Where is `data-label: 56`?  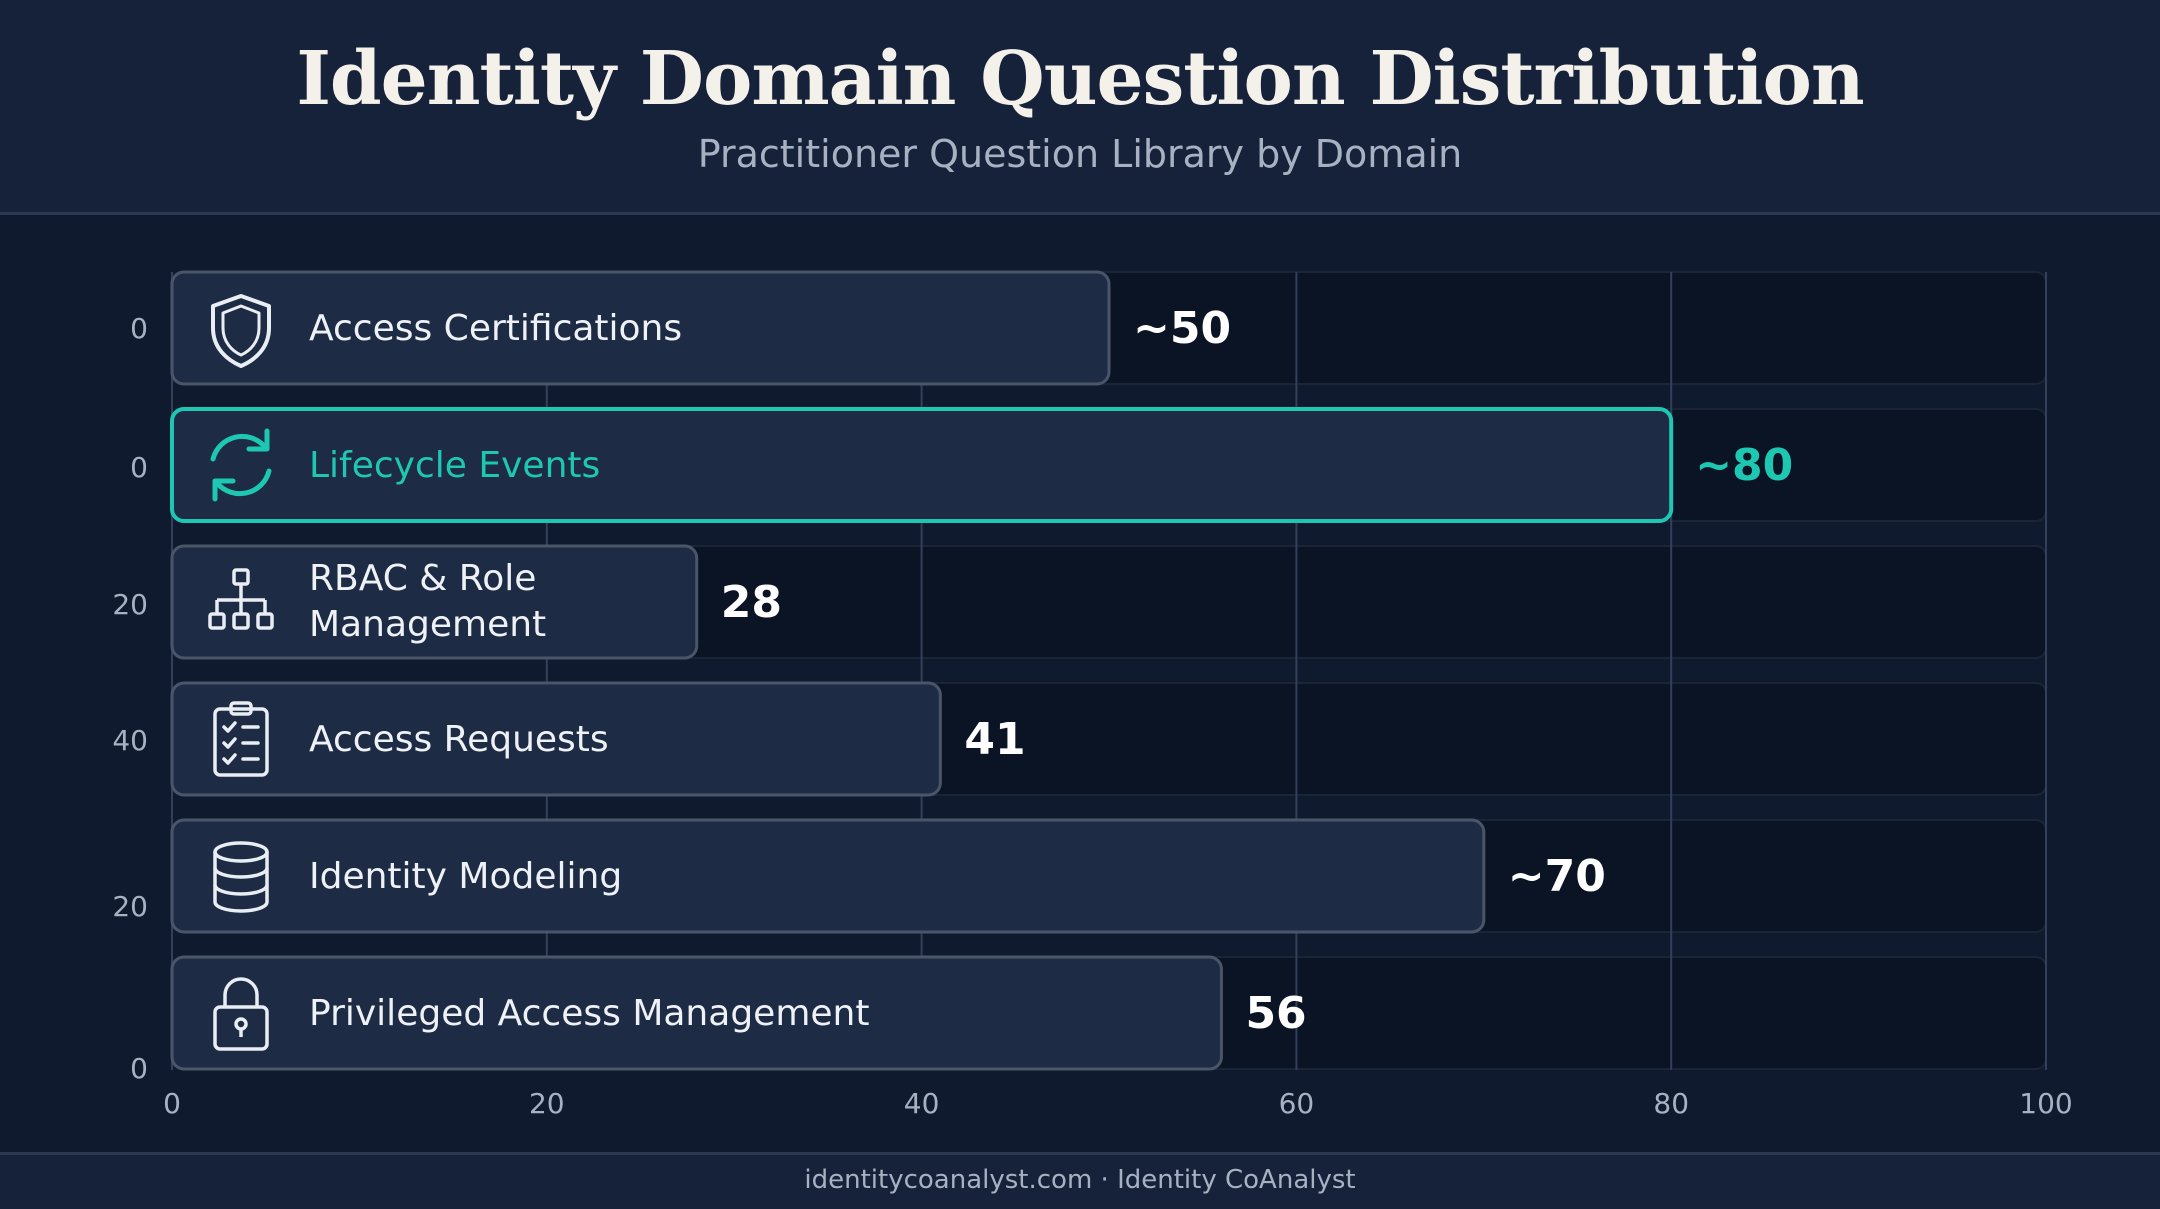
data-label: 56 is located at coordinates (1275, 1013).